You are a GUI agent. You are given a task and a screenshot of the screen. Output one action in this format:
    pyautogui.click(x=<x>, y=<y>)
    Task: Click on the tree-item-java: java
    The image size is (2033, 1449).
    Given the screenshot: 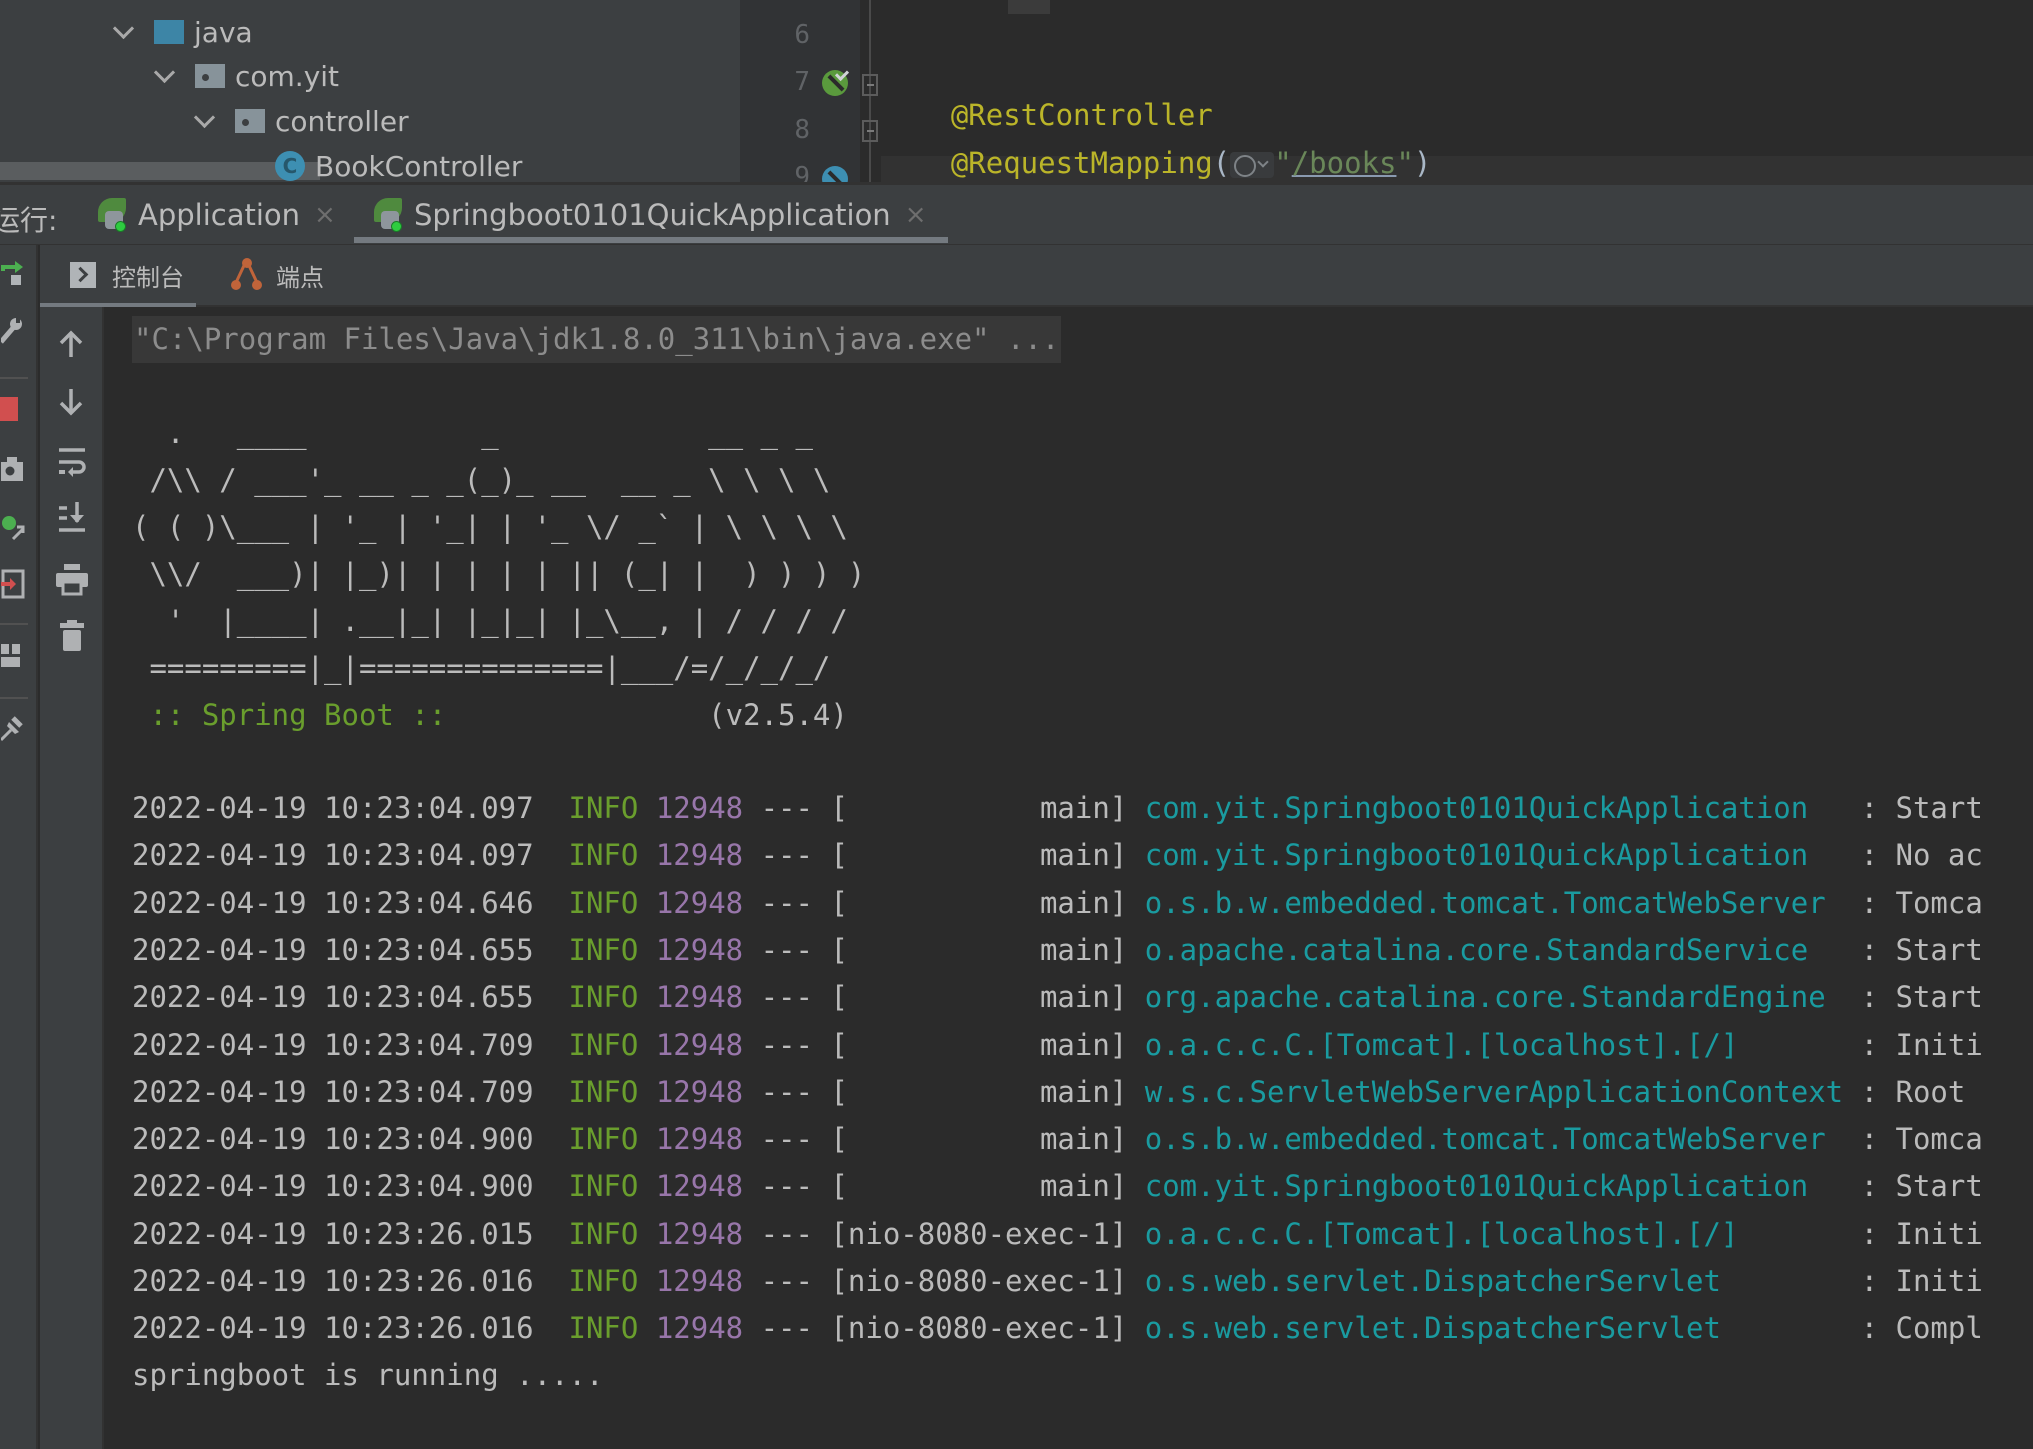 What is the action you would take?
    pyautogui.click(x=182, y=32)
    